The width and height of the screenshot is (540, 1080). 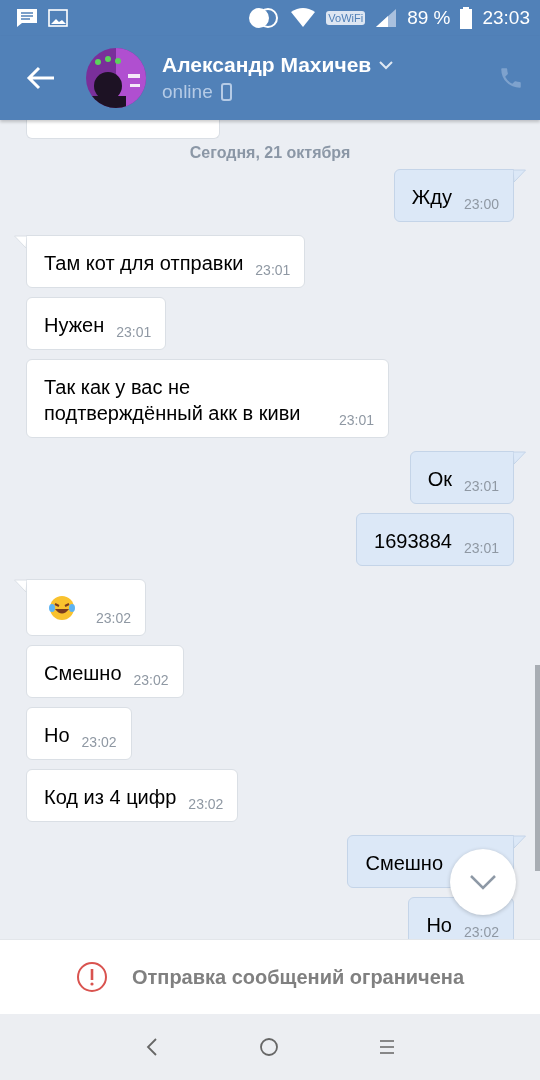 What do you see at coordinates (264, 18) in the screenshot?
I see `toggle-circles-icon` at bounding box center [264, 18].